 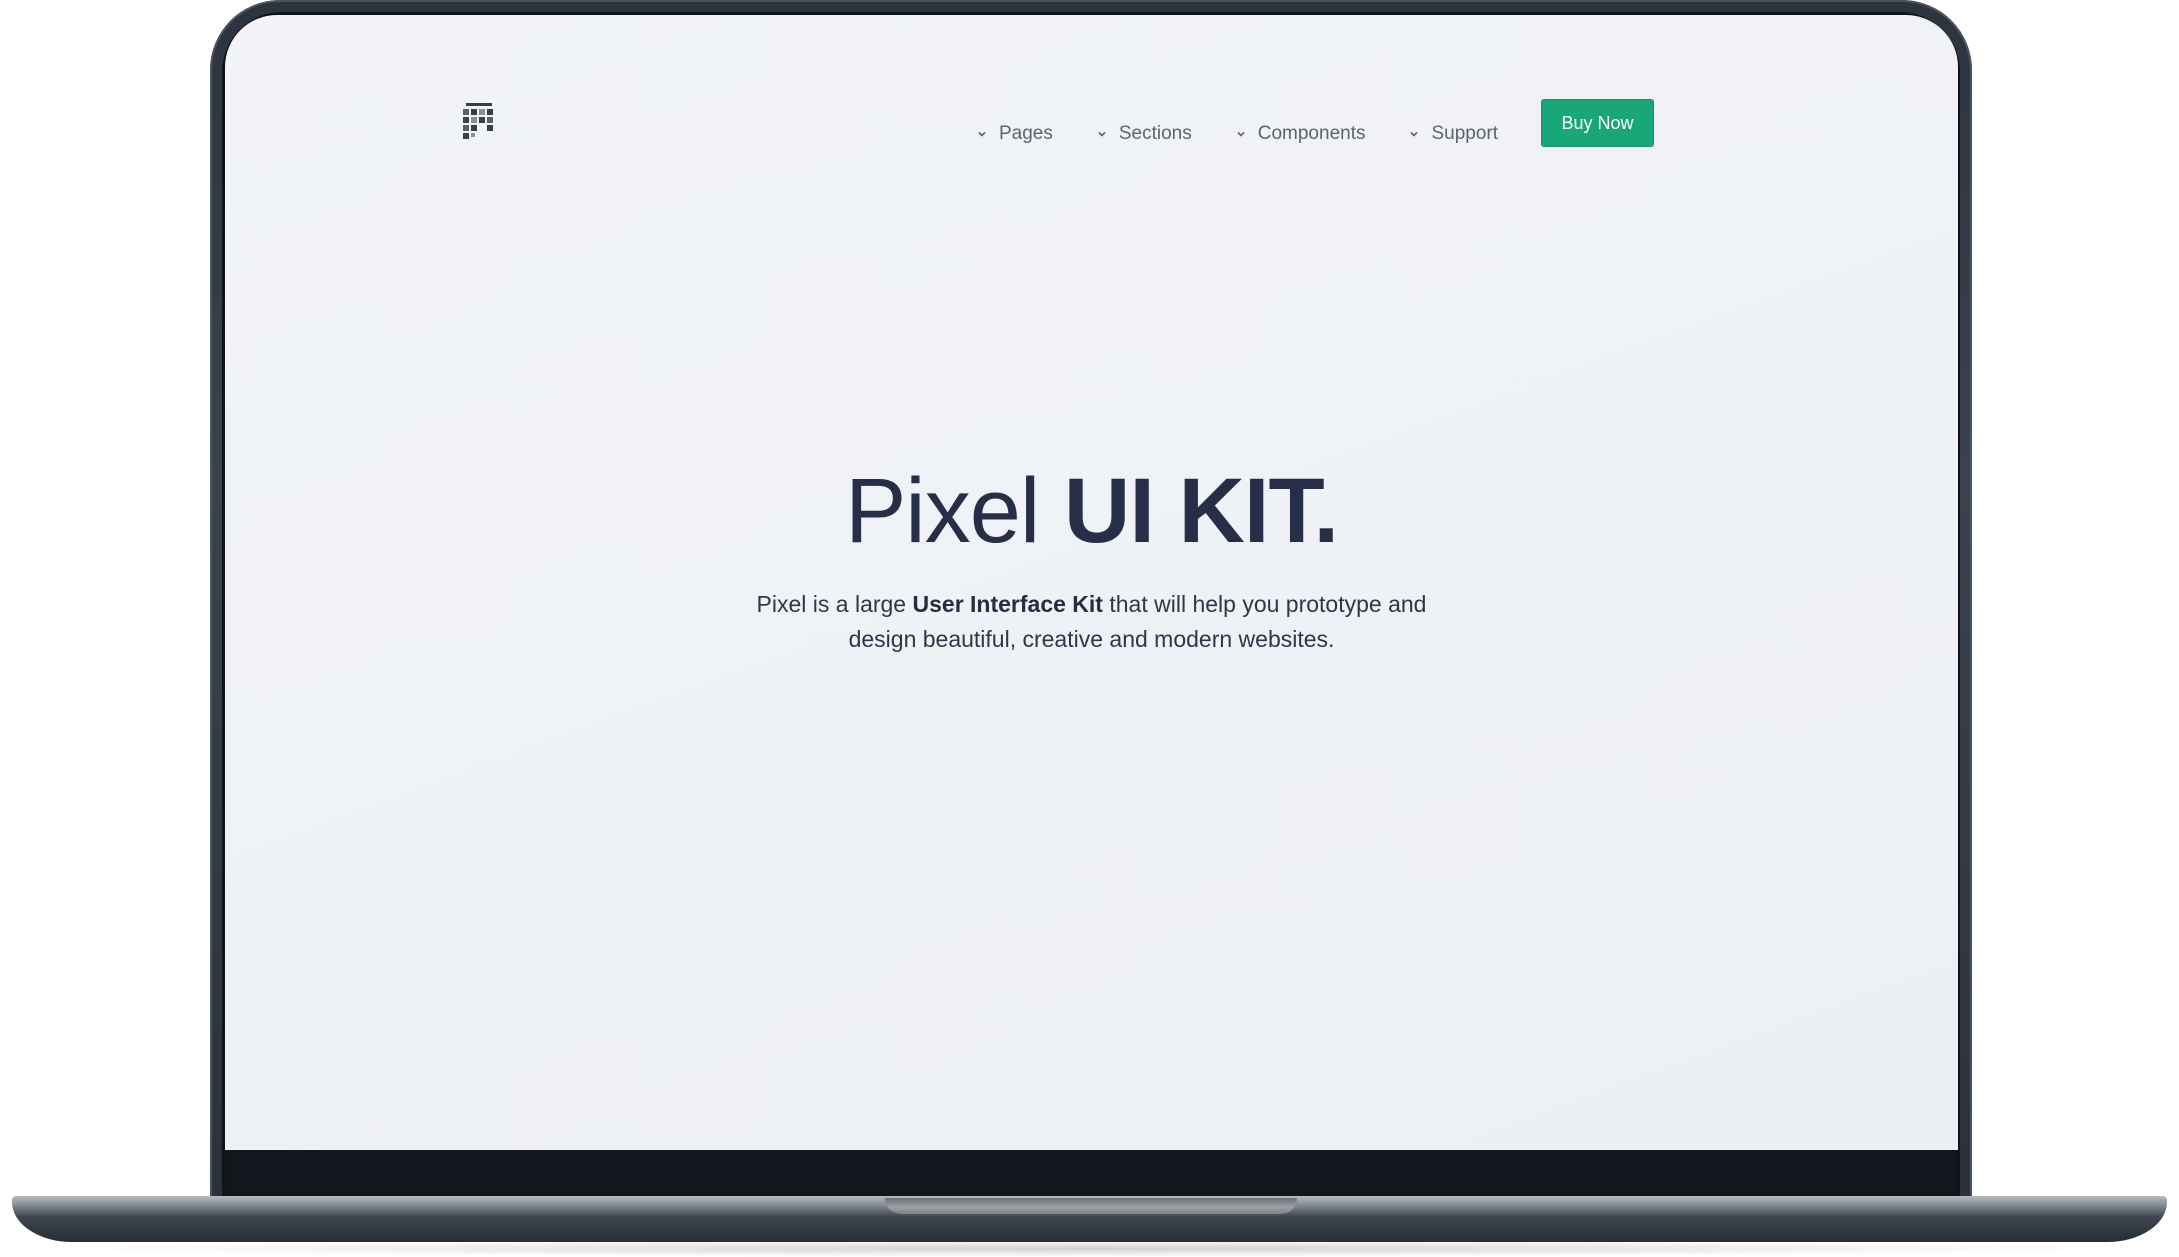 What do you see at coordinates (1465, 133) in the screenshot?
I see `nav-item-label: Support` at bounding box center [1465, 133].